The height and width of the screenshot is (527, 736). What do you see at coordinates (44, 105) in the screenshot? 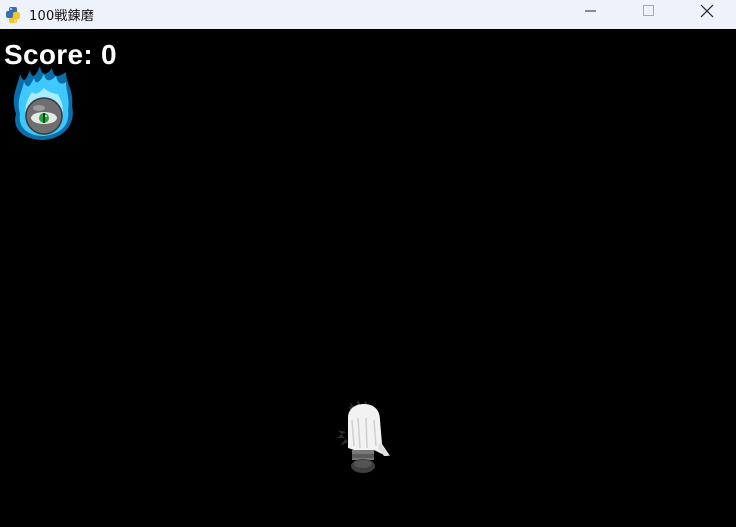
I see `blue-flame-eyeball-sprite` at bounding box center [44, 105].